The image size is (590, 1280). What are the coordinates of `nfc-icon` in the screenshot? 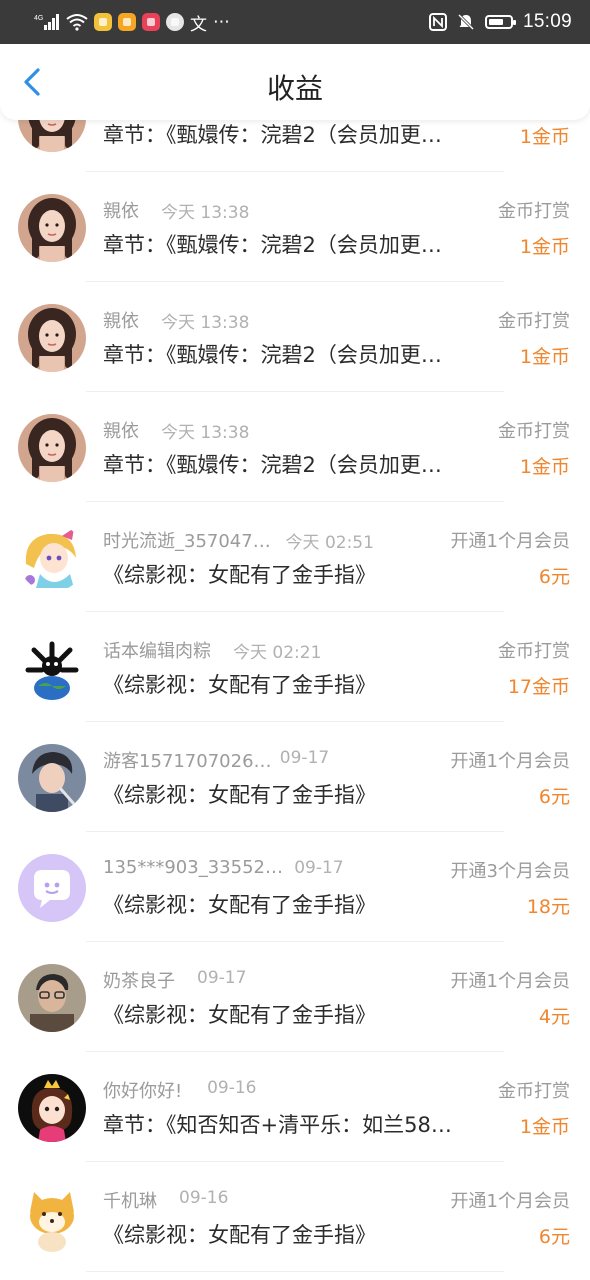 It's located at (437, 22).